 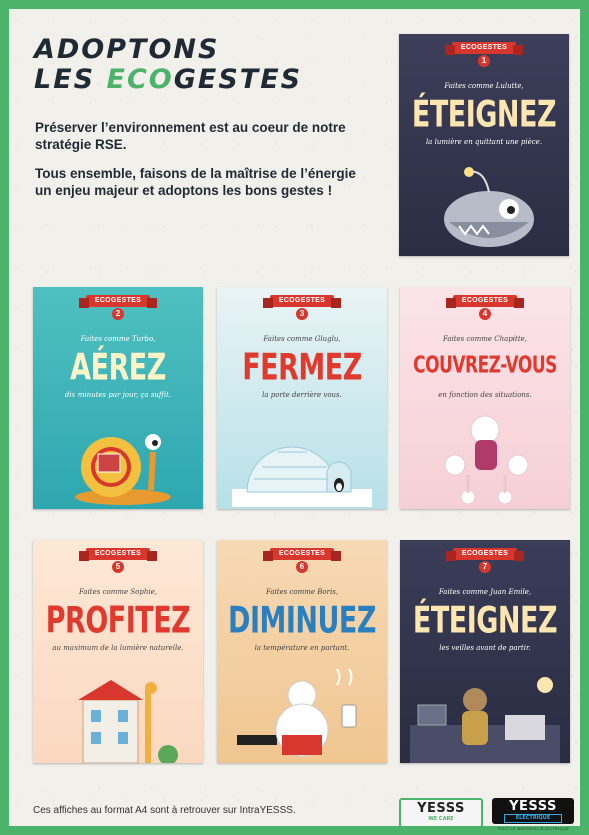 What do you see at coordinates (302, 567) in the screenshot?
I see `poster-number: 6` at bounding box center [302, 567].